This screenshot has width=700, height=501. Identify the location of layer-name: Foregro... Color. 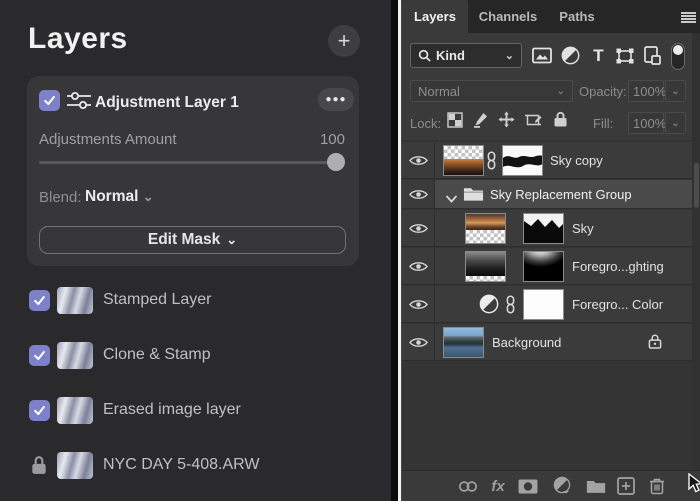
(618, 304).